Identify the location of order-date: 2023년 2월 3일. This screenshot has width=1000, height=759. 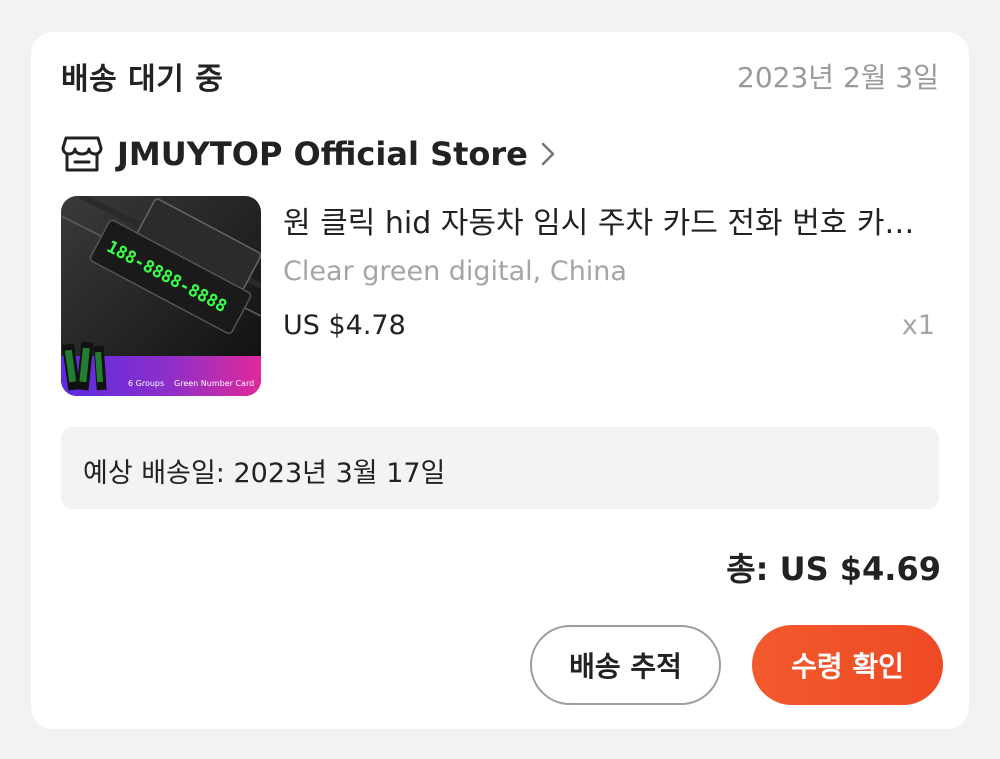
(838, 77).